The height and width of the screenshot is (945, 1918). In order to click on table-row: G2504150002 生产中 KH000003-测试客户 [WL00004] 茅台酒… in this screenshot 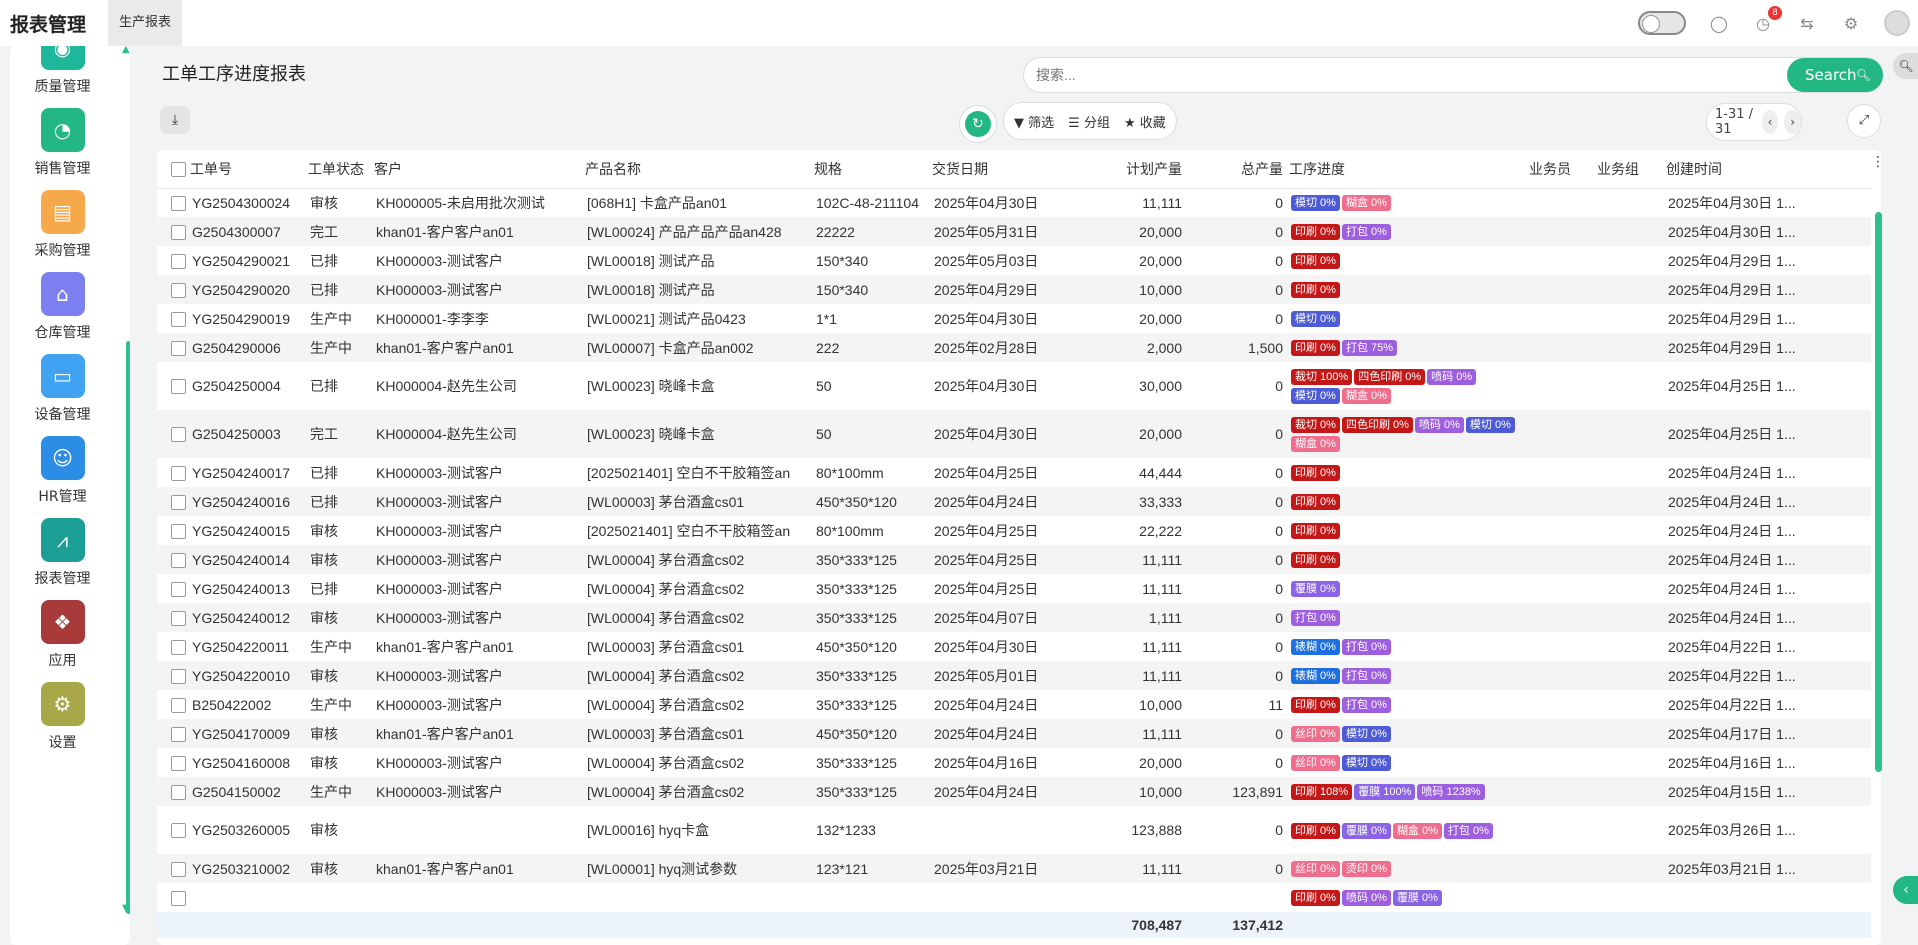, I will do `click(1014, 791)`.